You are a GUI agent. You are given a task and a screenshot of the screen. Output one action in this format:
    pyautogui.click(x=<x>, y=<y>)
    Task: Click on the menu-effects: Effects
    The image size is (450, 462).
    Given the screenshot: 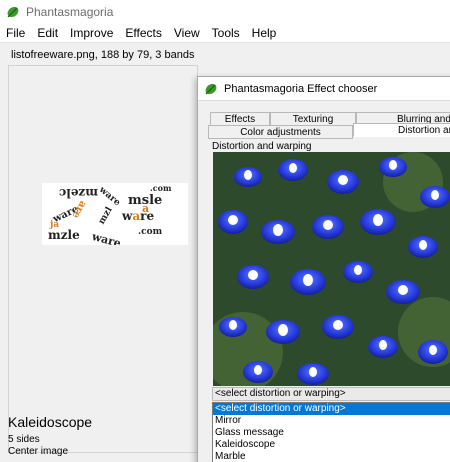 What is the action you would take?
    pyautogui.click(x=143, y=33)
    